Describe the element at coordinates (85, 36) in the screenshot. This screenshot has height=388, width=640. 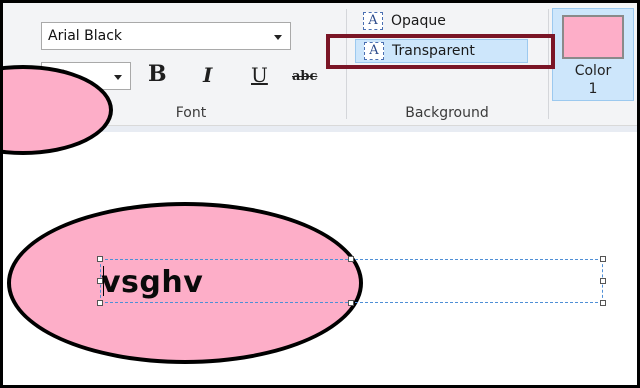
I see `font-family-value: Arial Black` at that location.